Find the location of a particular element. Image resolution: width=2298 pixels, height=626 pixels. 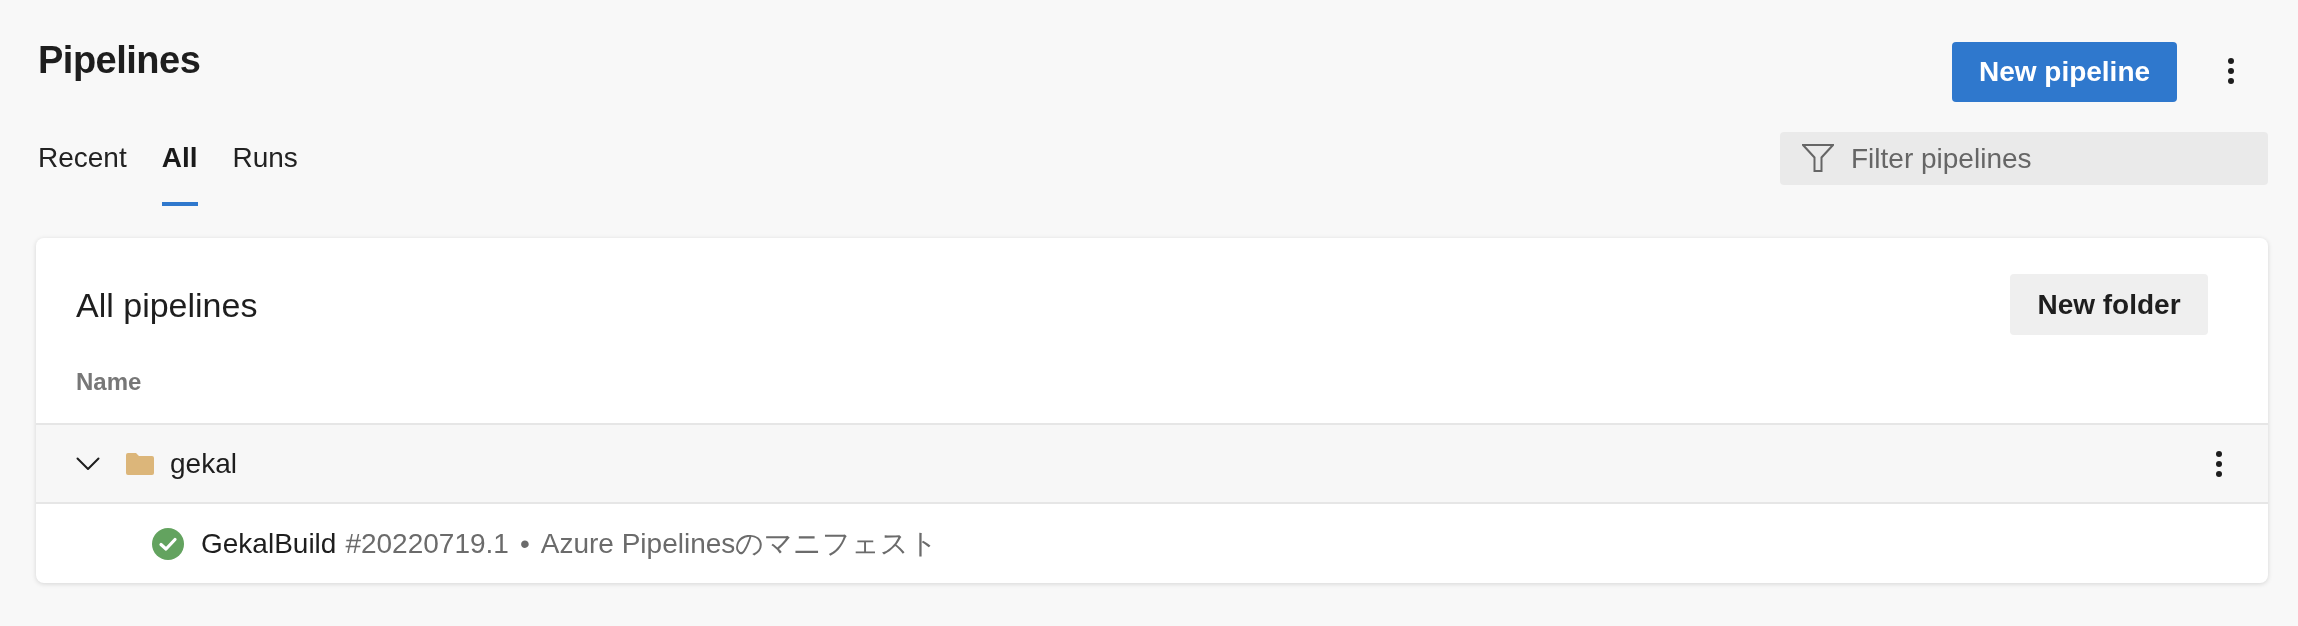

run-description: Azure Pipelinesのマニフェスト is located at coordinates (739, 543).